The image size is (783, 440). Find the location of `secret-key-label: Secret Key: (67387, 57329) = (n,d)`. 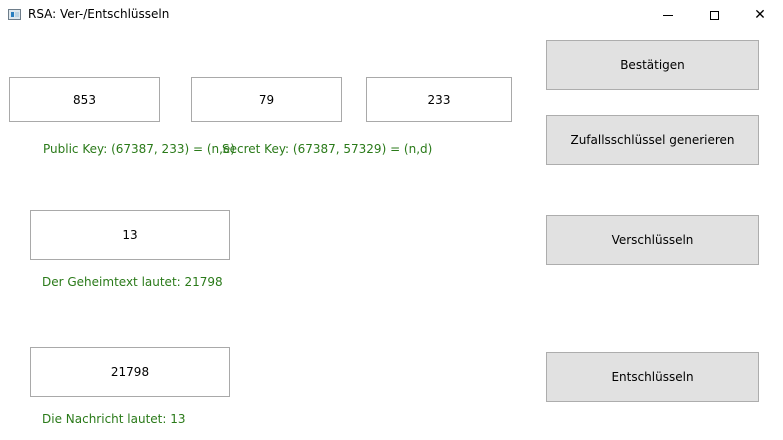

secret-key-label: Secret Key: (67387, 57329) = (n,d) is located at coordinates (327, 149).